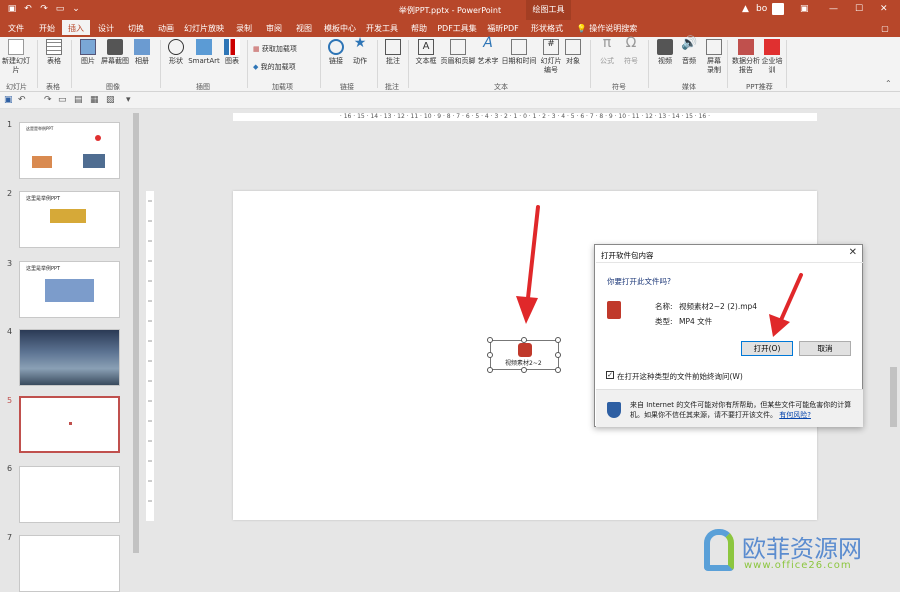 This screenshot has height=592, width=900. I want to click on watermark: 欧菲资源网 www.office26.com, so click(800, 553).